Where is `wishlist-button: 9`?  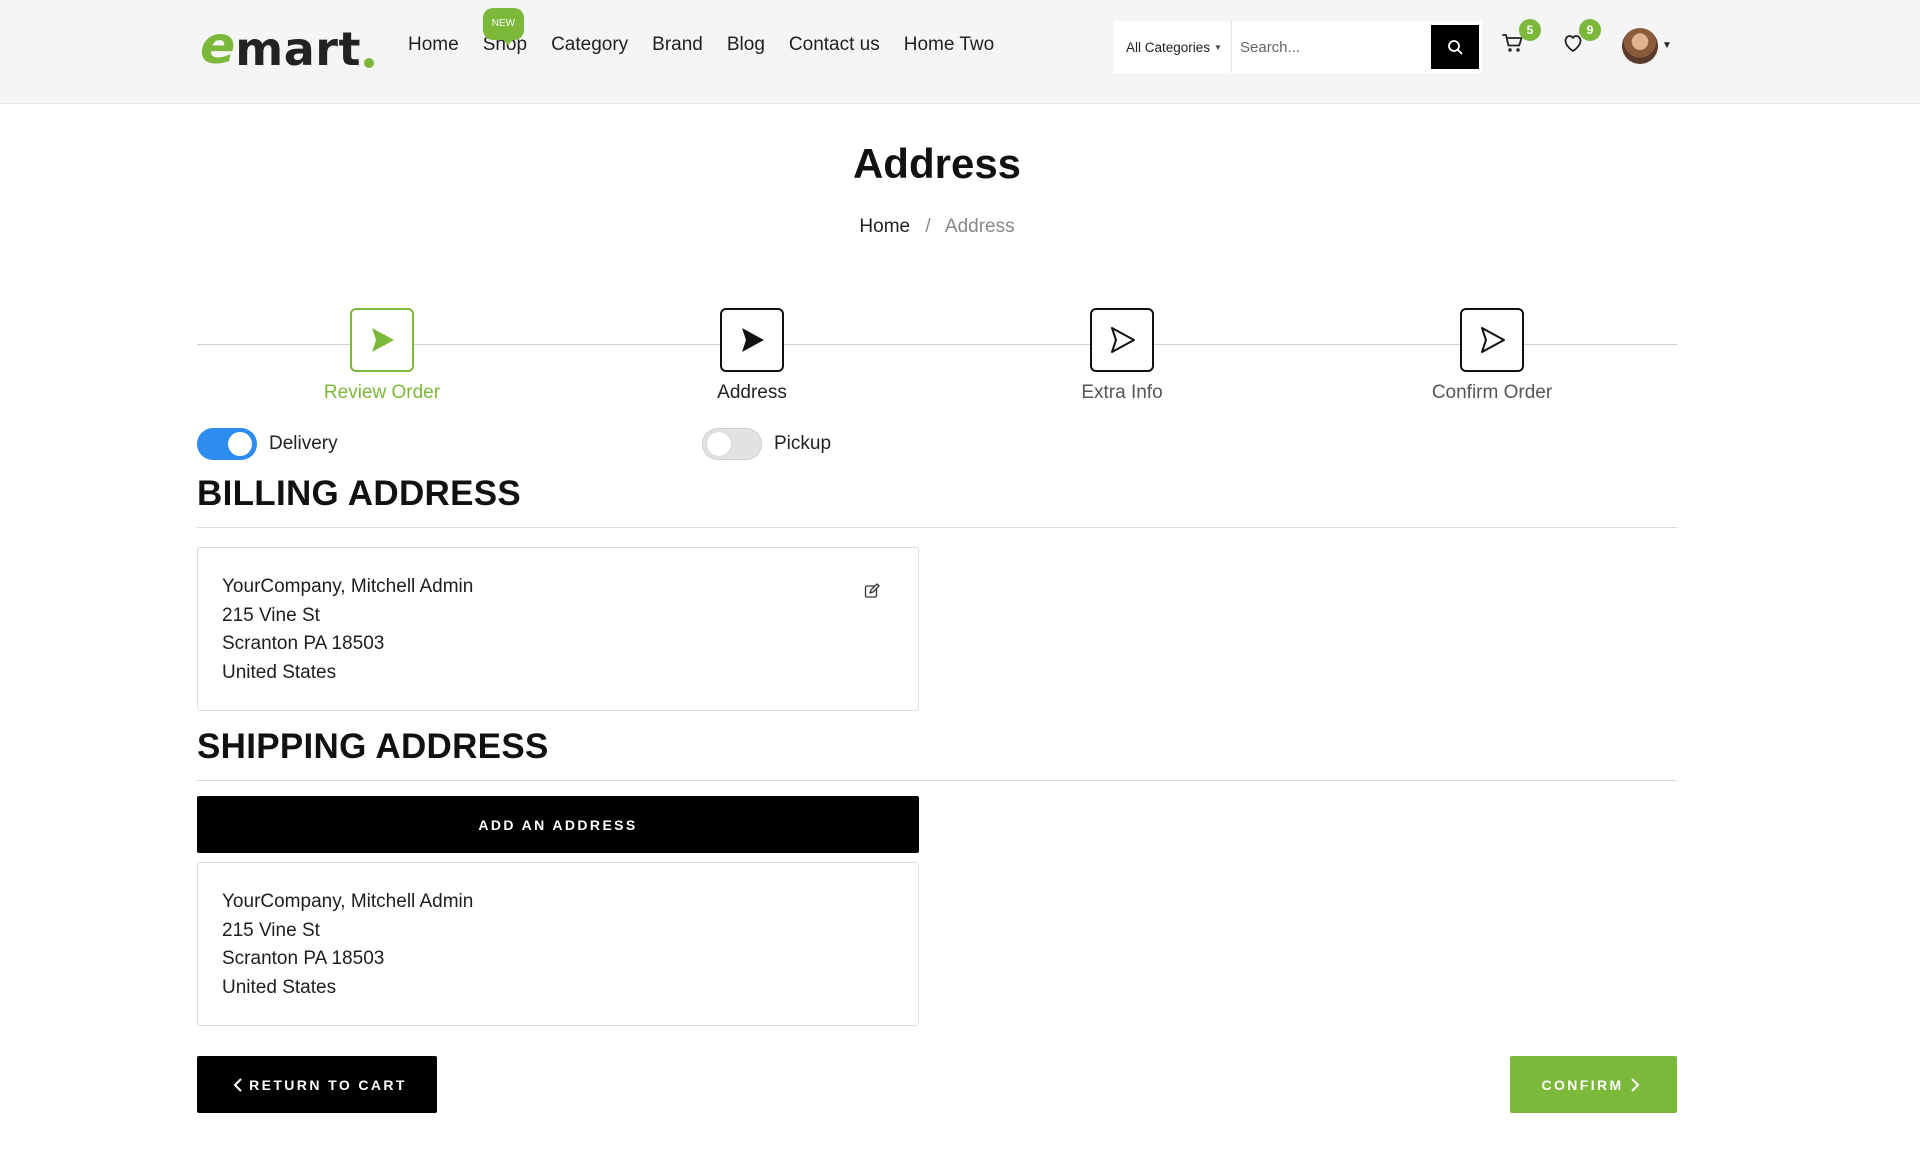
wishlist-button: 9 is located at coordinates (1579, 38).